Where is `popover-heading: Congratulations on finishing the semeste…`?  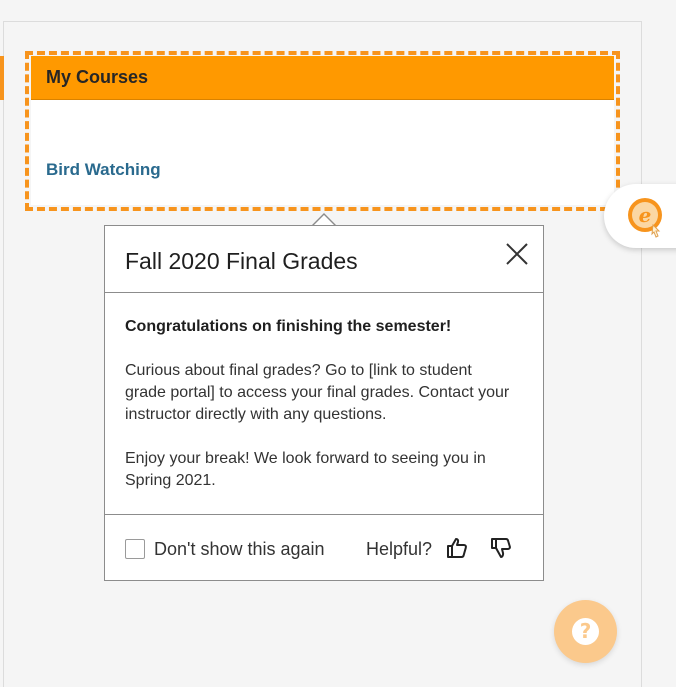 popover-heading: Congratulations on finishing the semeste… is located at coordinates (288, 326).